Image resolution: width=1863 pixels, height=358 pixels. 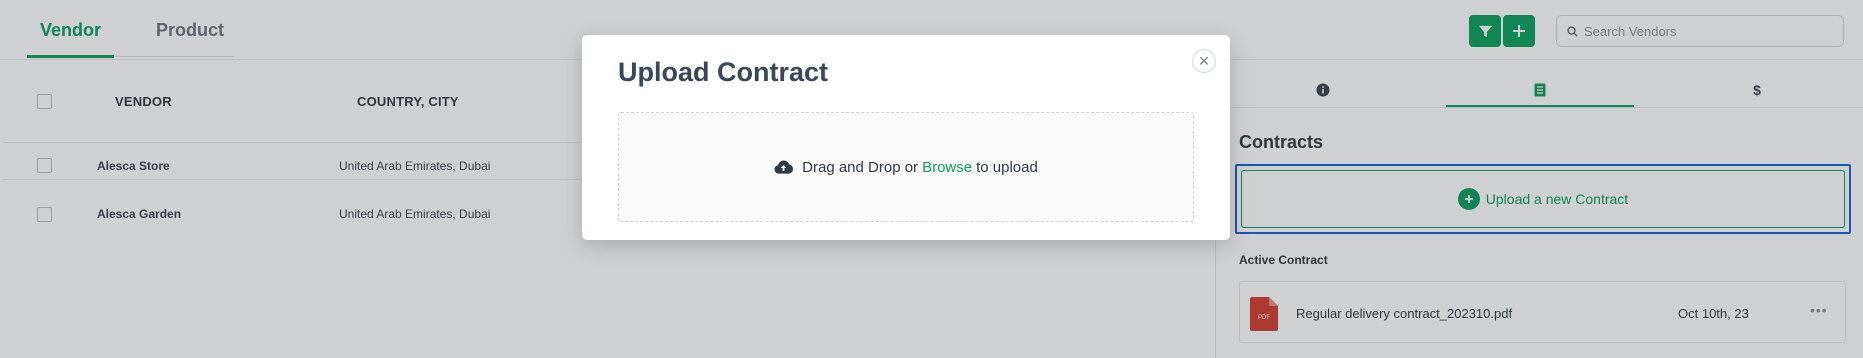 I want to click on cloud-upload-icon, so click(x=784, y=167).